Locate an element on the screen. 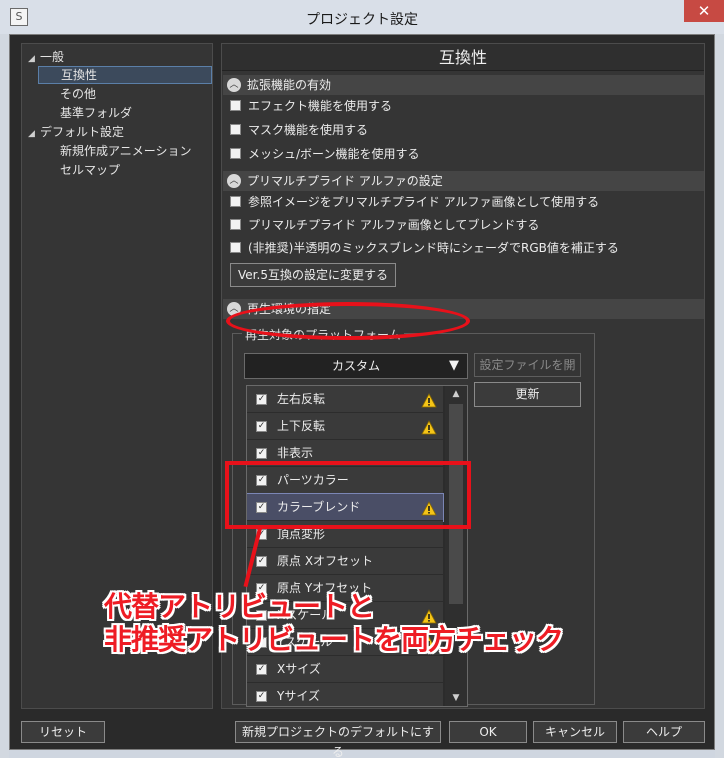 This screenshot has height=758, width=724. help-button: ヘルプ is located at coordinates (664, 732).